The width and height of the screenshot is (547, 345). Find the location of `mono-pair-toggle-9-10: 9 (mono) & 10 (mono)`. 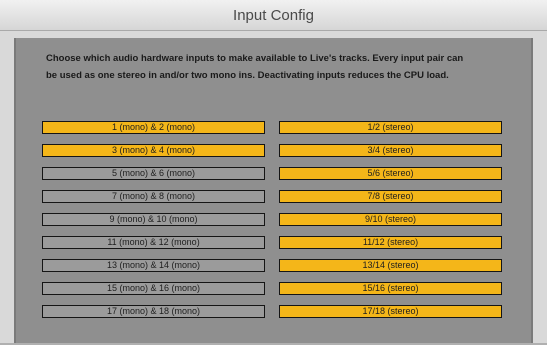

mono-pair-toggle-9-10: 9 (mono) & 10 (mono) is located at coordinates (153, 219).